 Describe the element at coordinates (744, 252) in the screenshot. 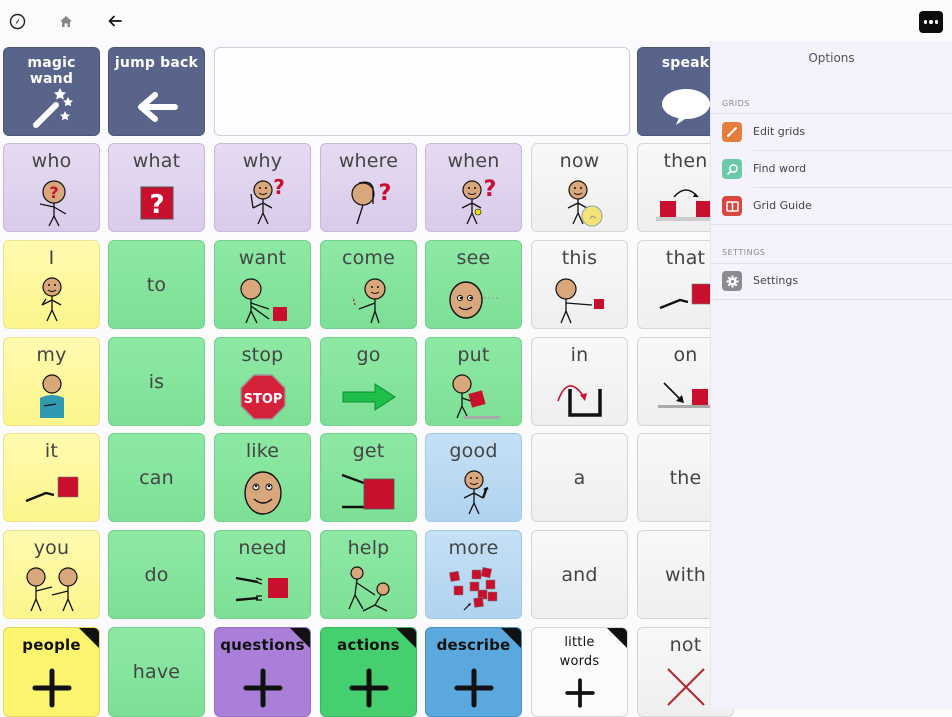

I see `section-heading-settings: SETTINGS` at that location.